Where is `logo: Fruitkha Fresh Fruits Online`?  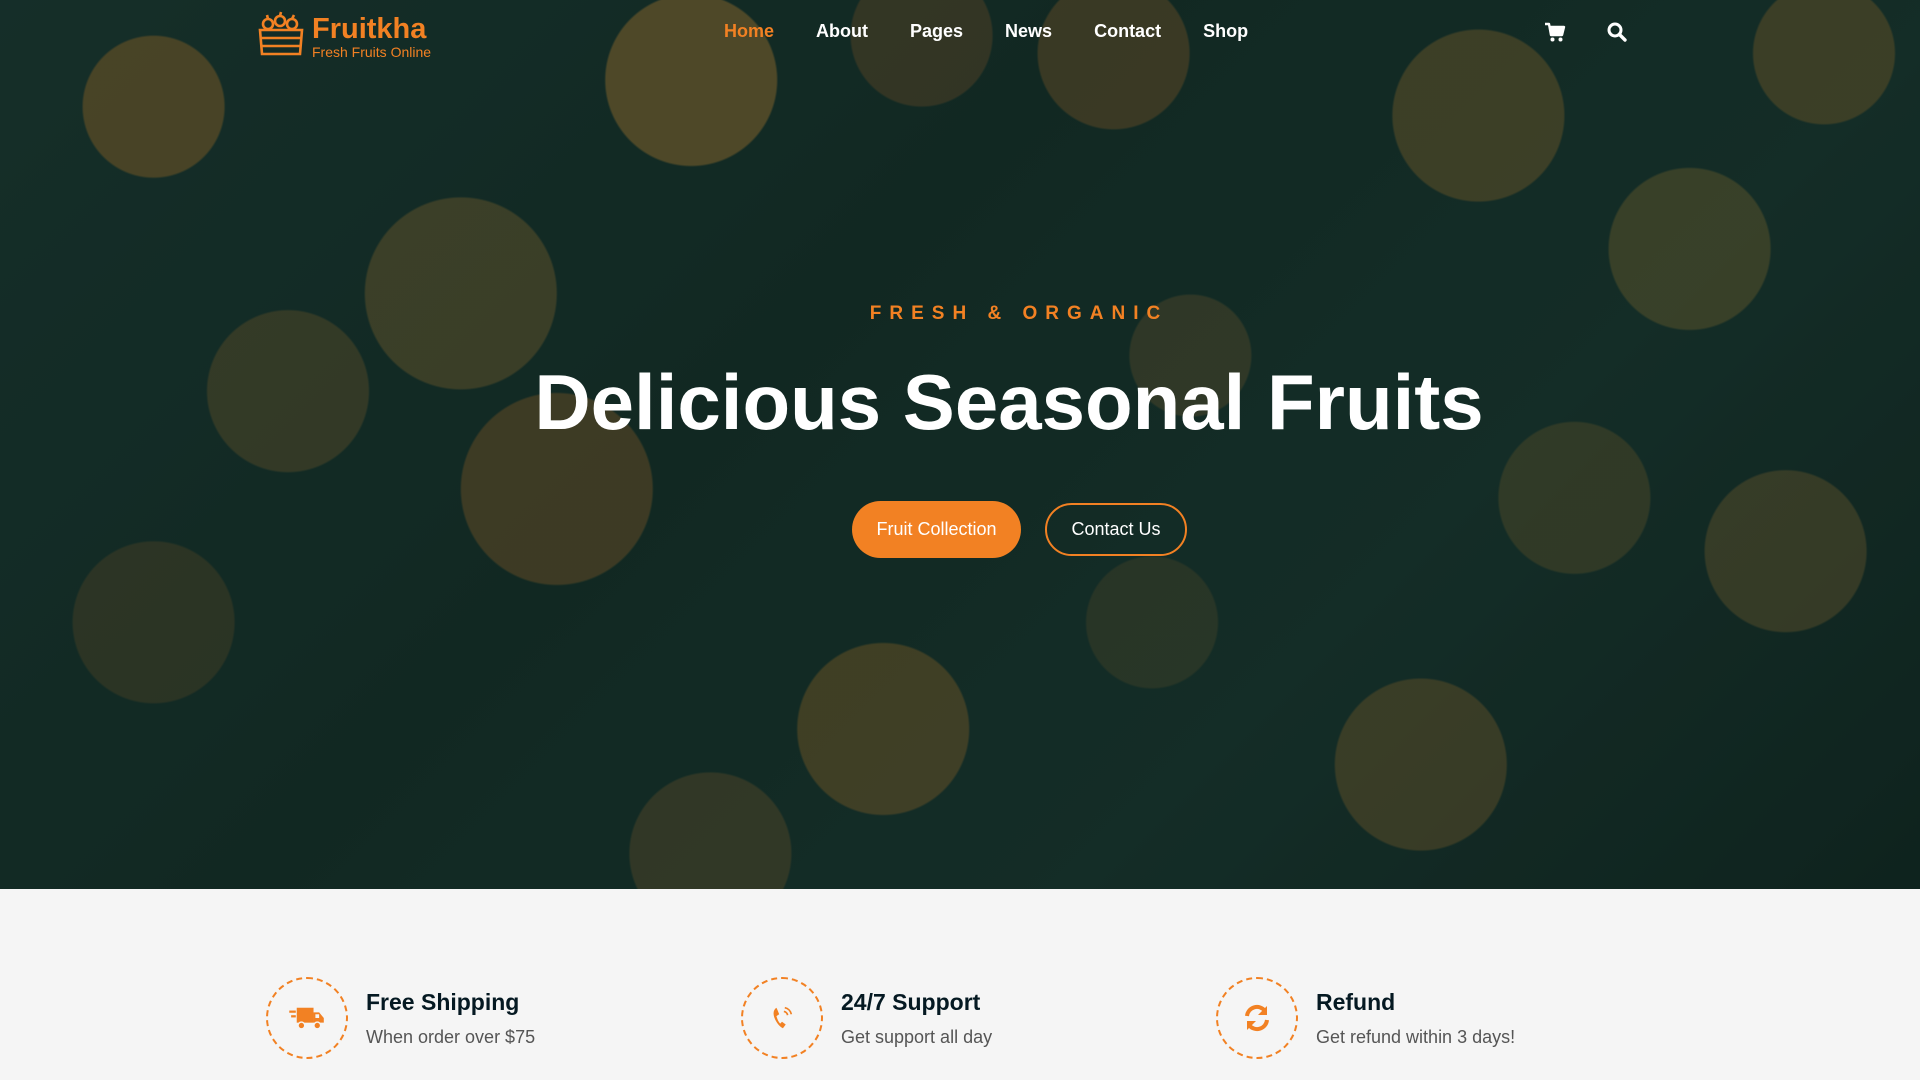
logo: Fruitkha Fresh Fruits Online is located at coordinates (343, 36).